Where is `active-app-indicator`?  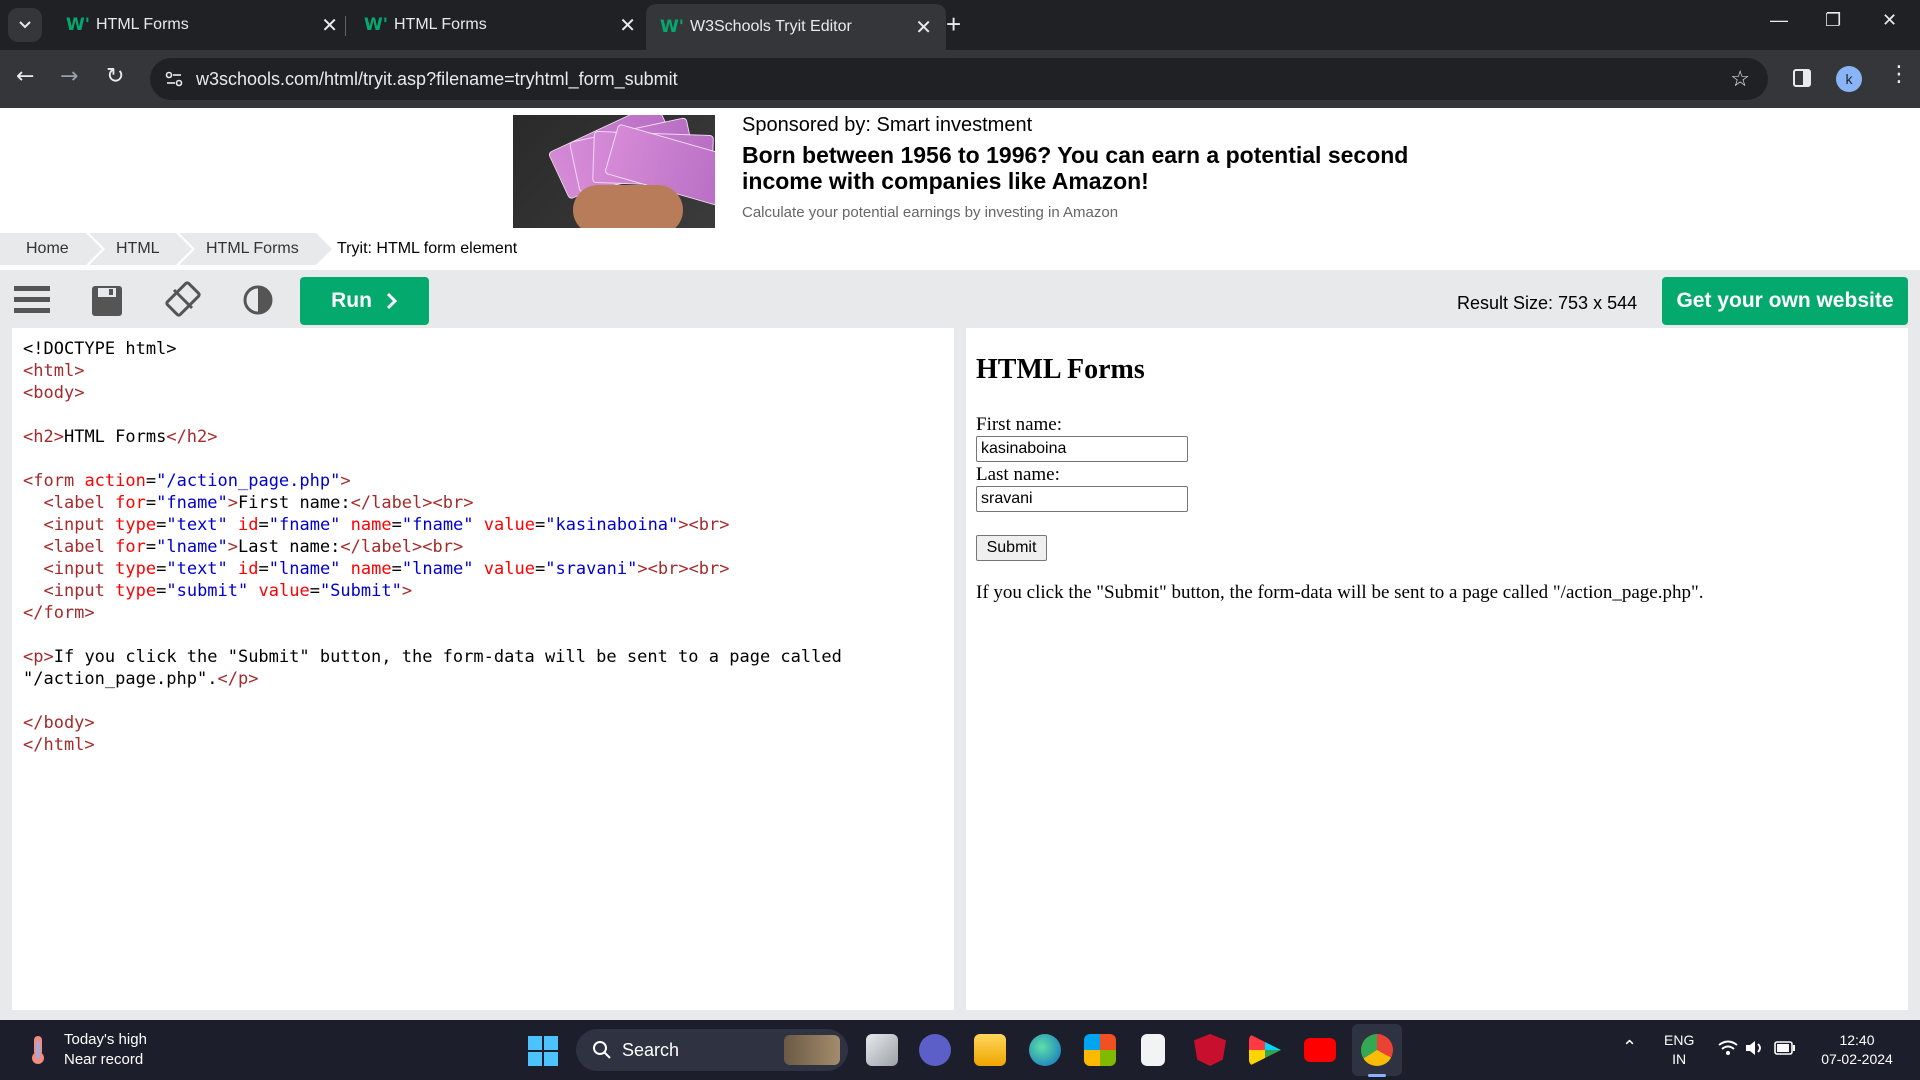 active-app-indicator is located at coordinates (1377, 1075).